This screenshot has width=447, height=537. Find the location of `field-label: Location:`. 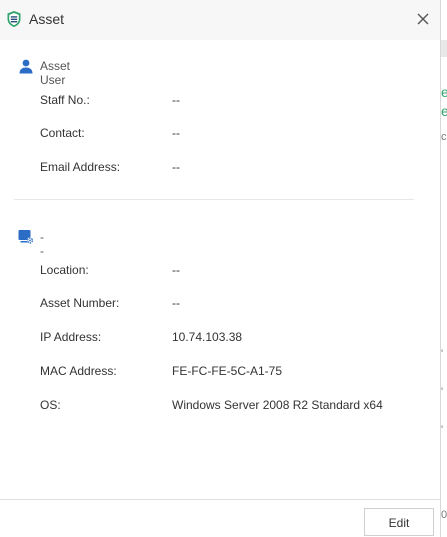

field-label: Location: is located at coordinates (64, 270).